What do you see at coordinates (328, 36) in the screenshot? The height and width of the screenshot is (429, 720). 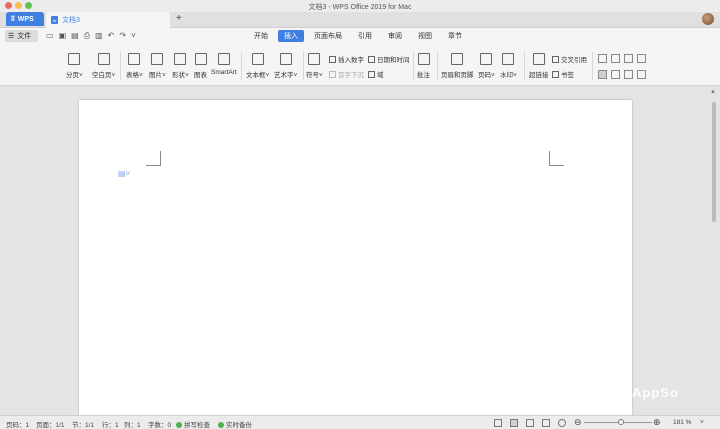 I see `tab-page-layout: 页面布局` at bounding box center [328, 36].